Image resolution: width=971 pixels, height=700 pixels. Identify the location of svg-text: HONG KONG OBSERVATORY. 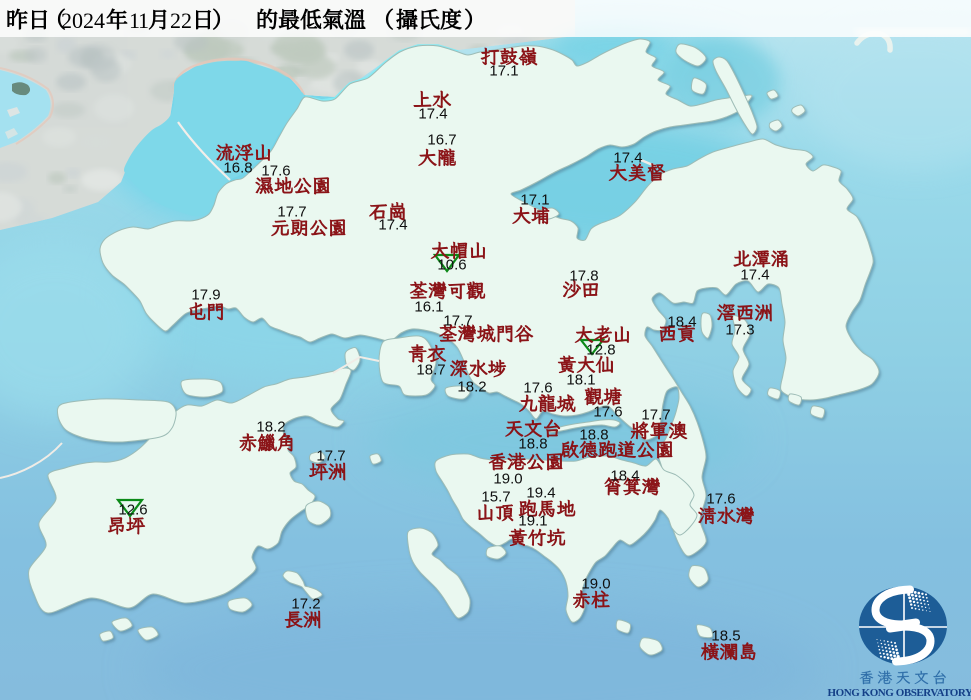
(899, 693).